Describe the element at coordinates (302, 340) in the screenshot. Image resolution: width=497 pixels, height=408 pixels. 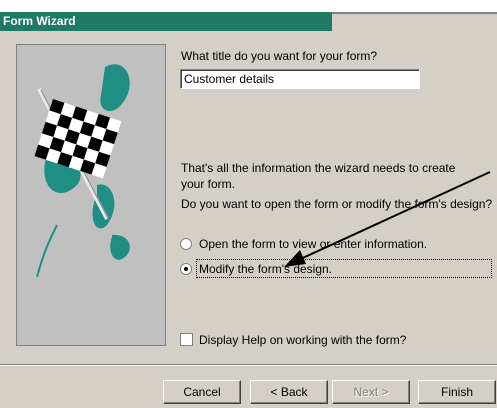
I see `help-checkbox-label: Display Help on working with the form?` at that location.